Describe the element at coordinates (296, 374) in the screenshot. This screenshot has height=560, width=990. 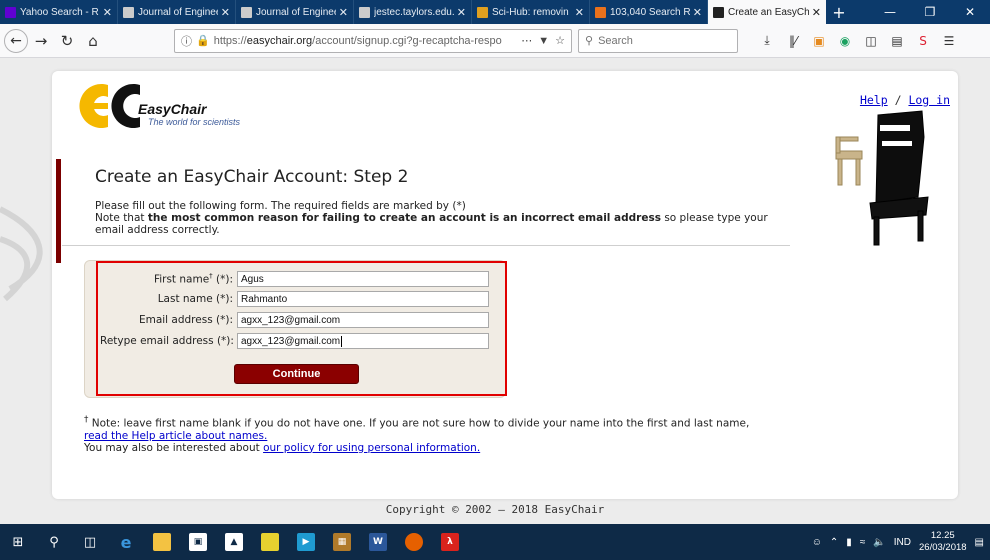
I see `continue-button: Continue` at that location.